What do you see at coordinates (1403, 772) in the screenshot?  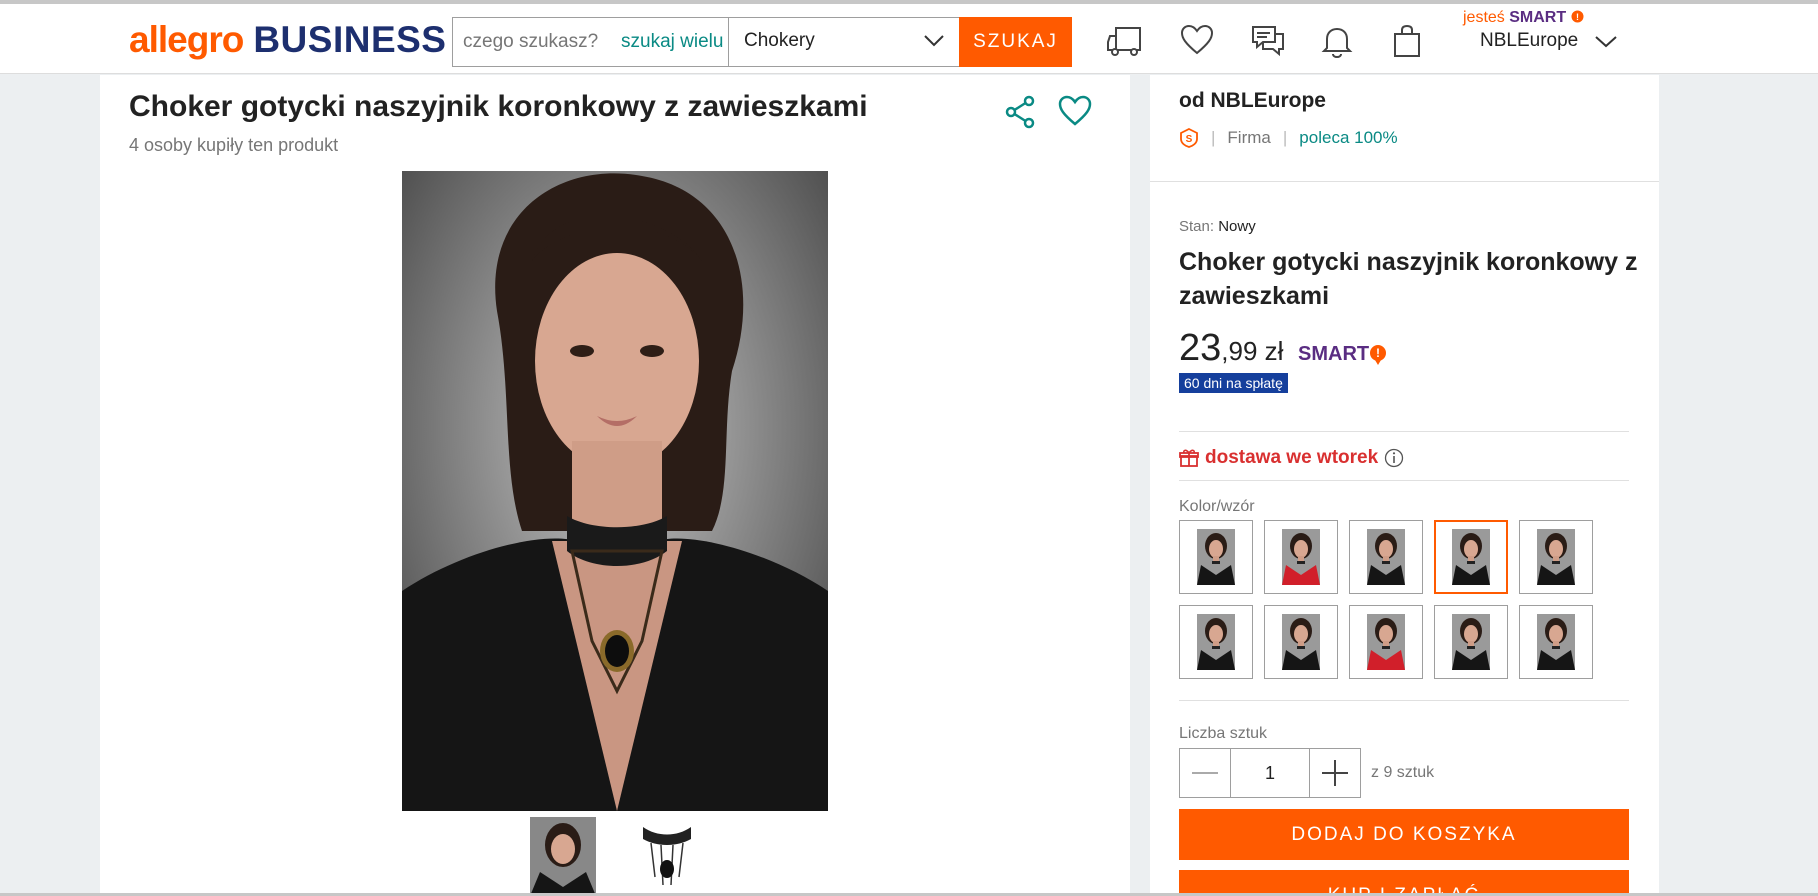 I see `quantity-available: z 9 sztuk` at bounding box center [1403, 772].